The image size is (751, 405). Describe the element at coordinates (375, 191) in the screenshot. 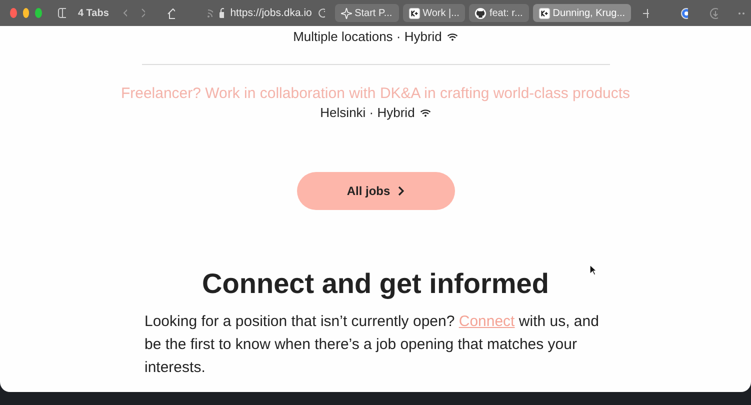

I see `all-jobs-button: All jobs` at that location.